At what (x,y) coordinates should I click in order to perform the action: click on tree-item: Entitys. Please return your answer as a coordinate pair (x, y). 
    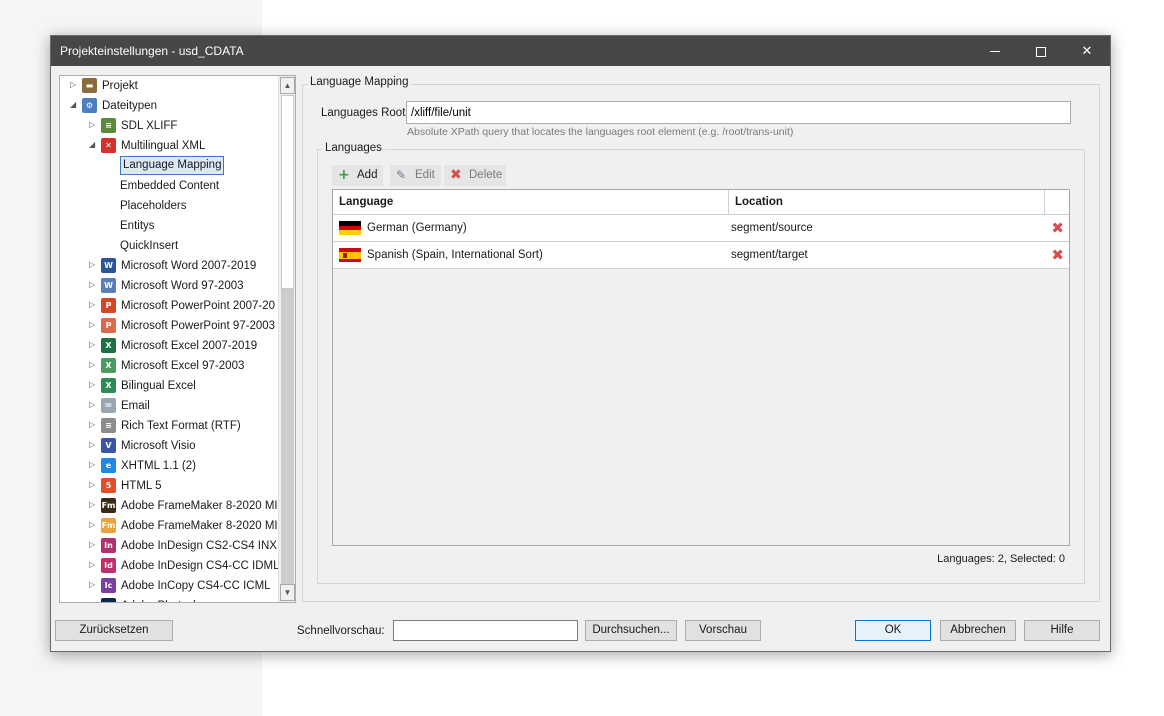
    Looking at the image, I should click on (169, 226).